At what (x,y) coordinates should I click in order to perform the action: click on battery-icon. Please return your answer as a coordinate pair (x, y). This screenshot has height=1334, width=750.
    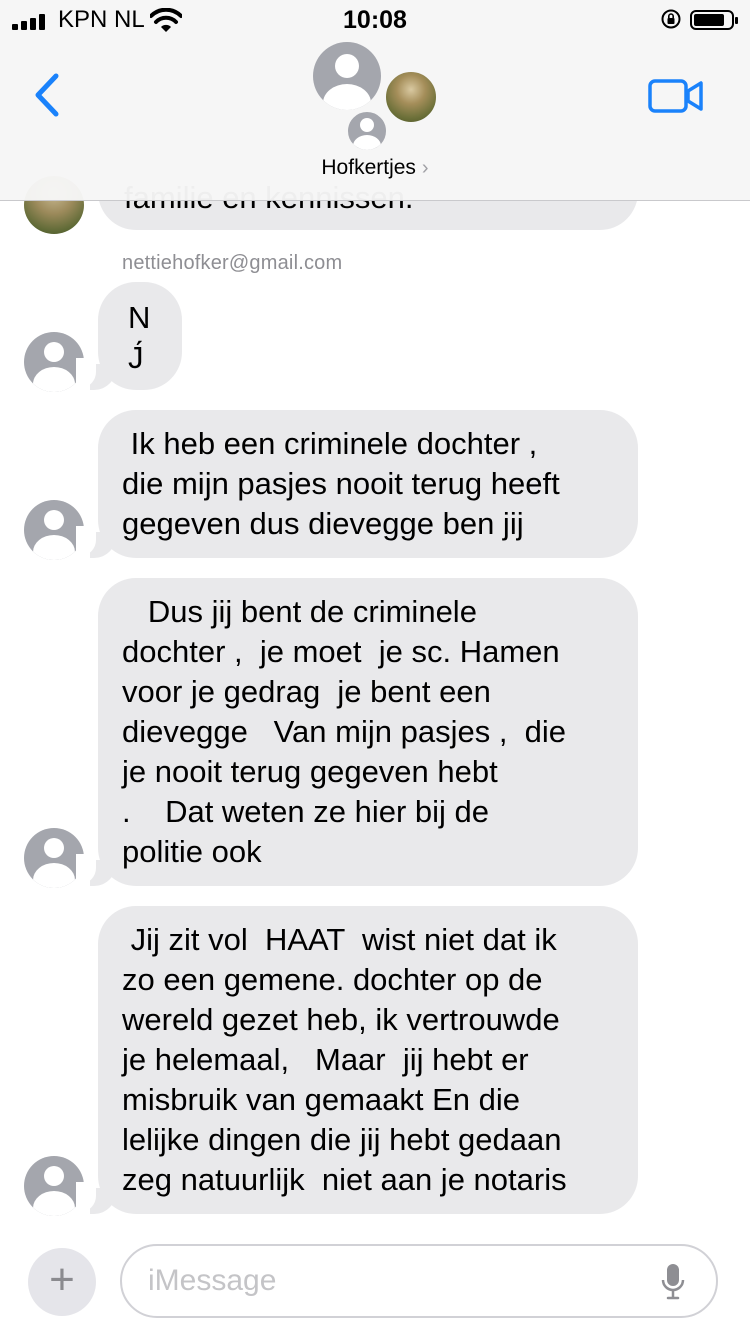
    Looking at the image, I should click on (714, 20).